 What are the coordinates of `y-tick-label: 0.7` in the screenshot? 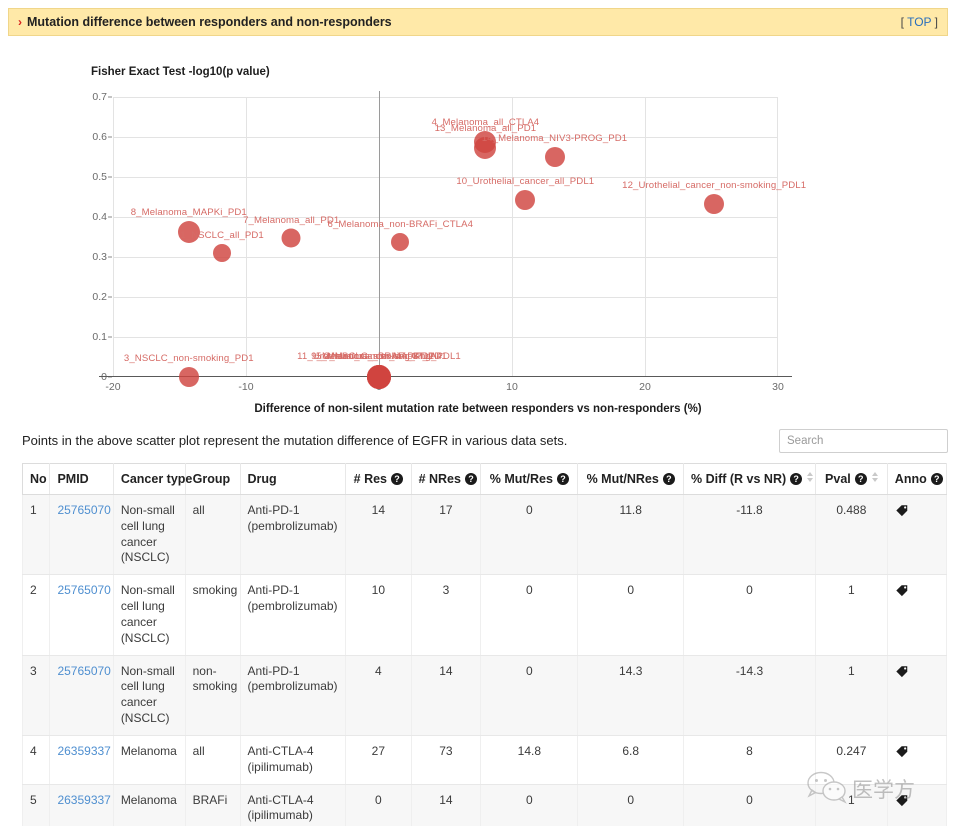 It's located at (99, 97).